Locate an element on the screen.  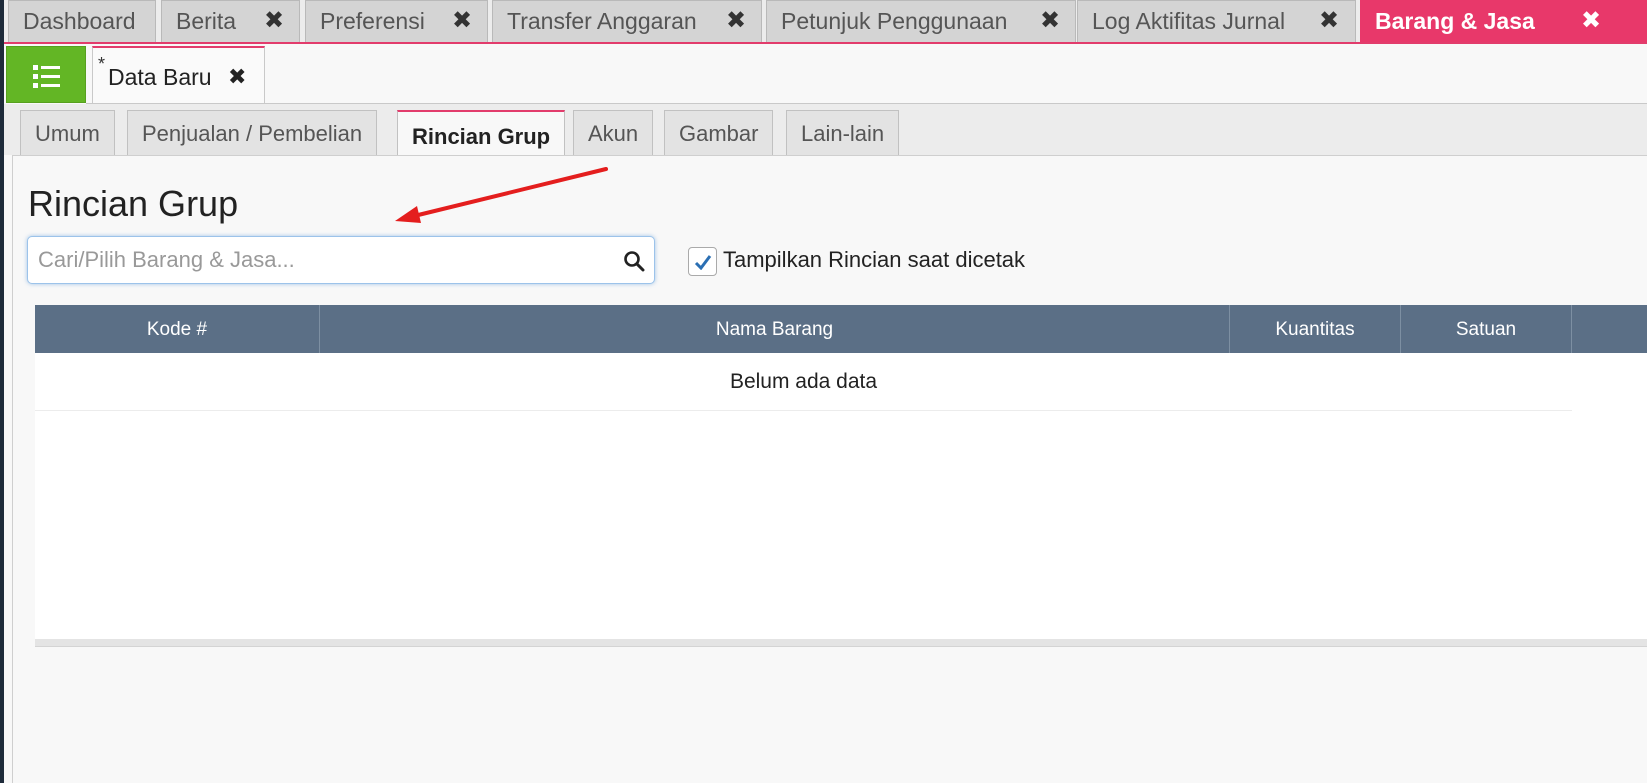
column-header-kuantitas: Kuantitas is located at coordinates (1315, 329).